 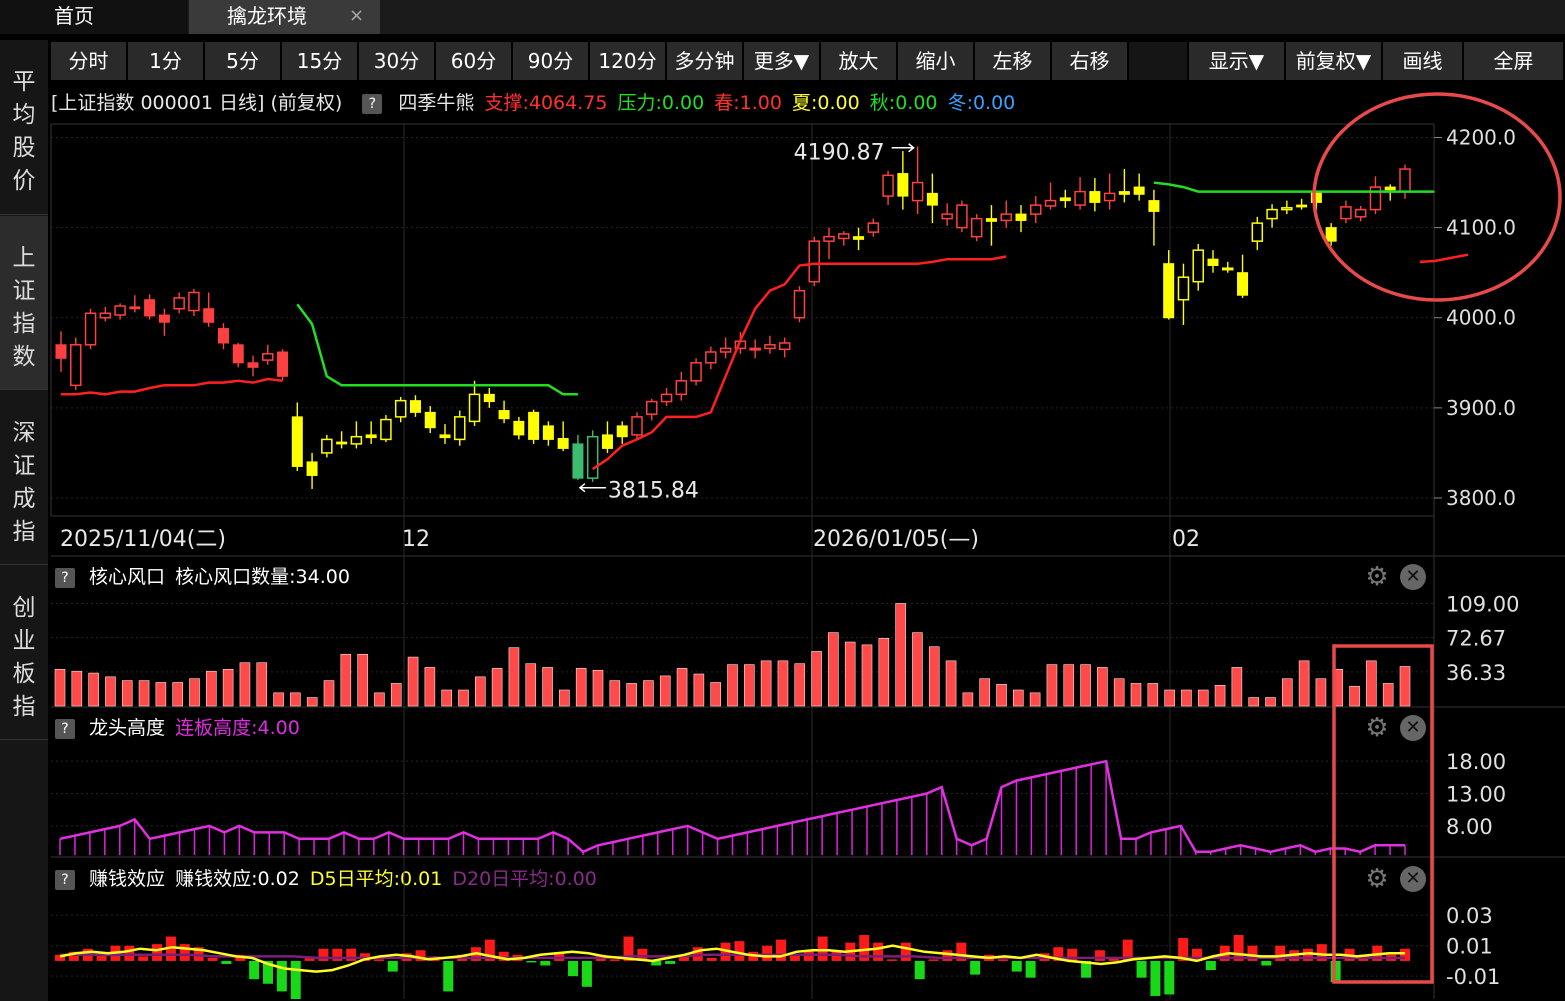 What do you see at coordinates (24, 115) in the screenshot?
I see `sidebar-item-char: 均` at bounding box center [24, 115].